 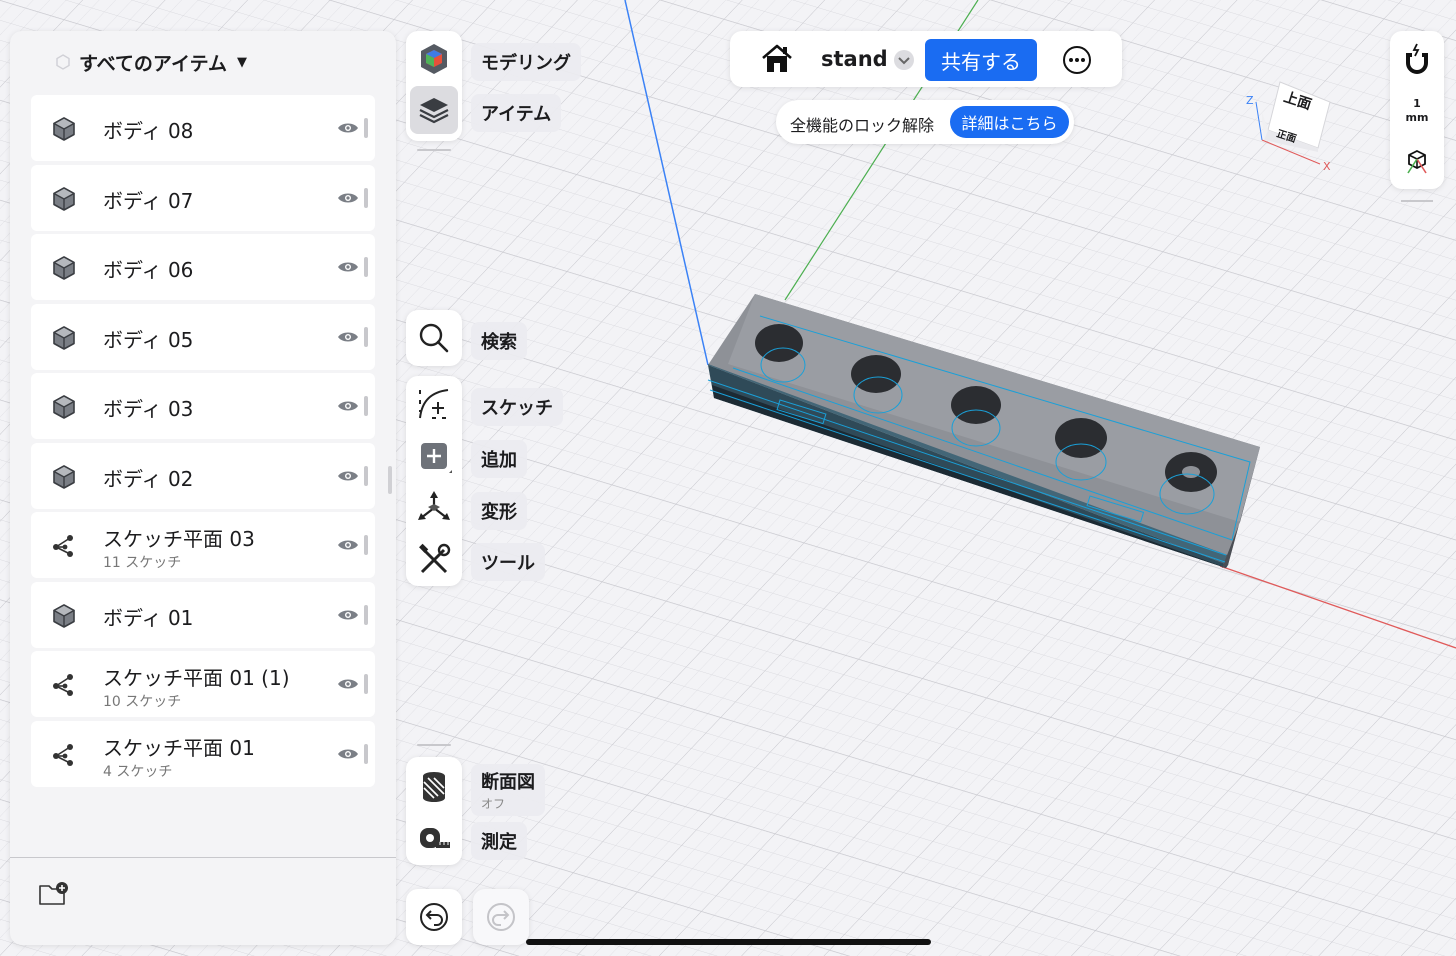 I want to click on chevron-down-icon, so click(x=904, y=60).